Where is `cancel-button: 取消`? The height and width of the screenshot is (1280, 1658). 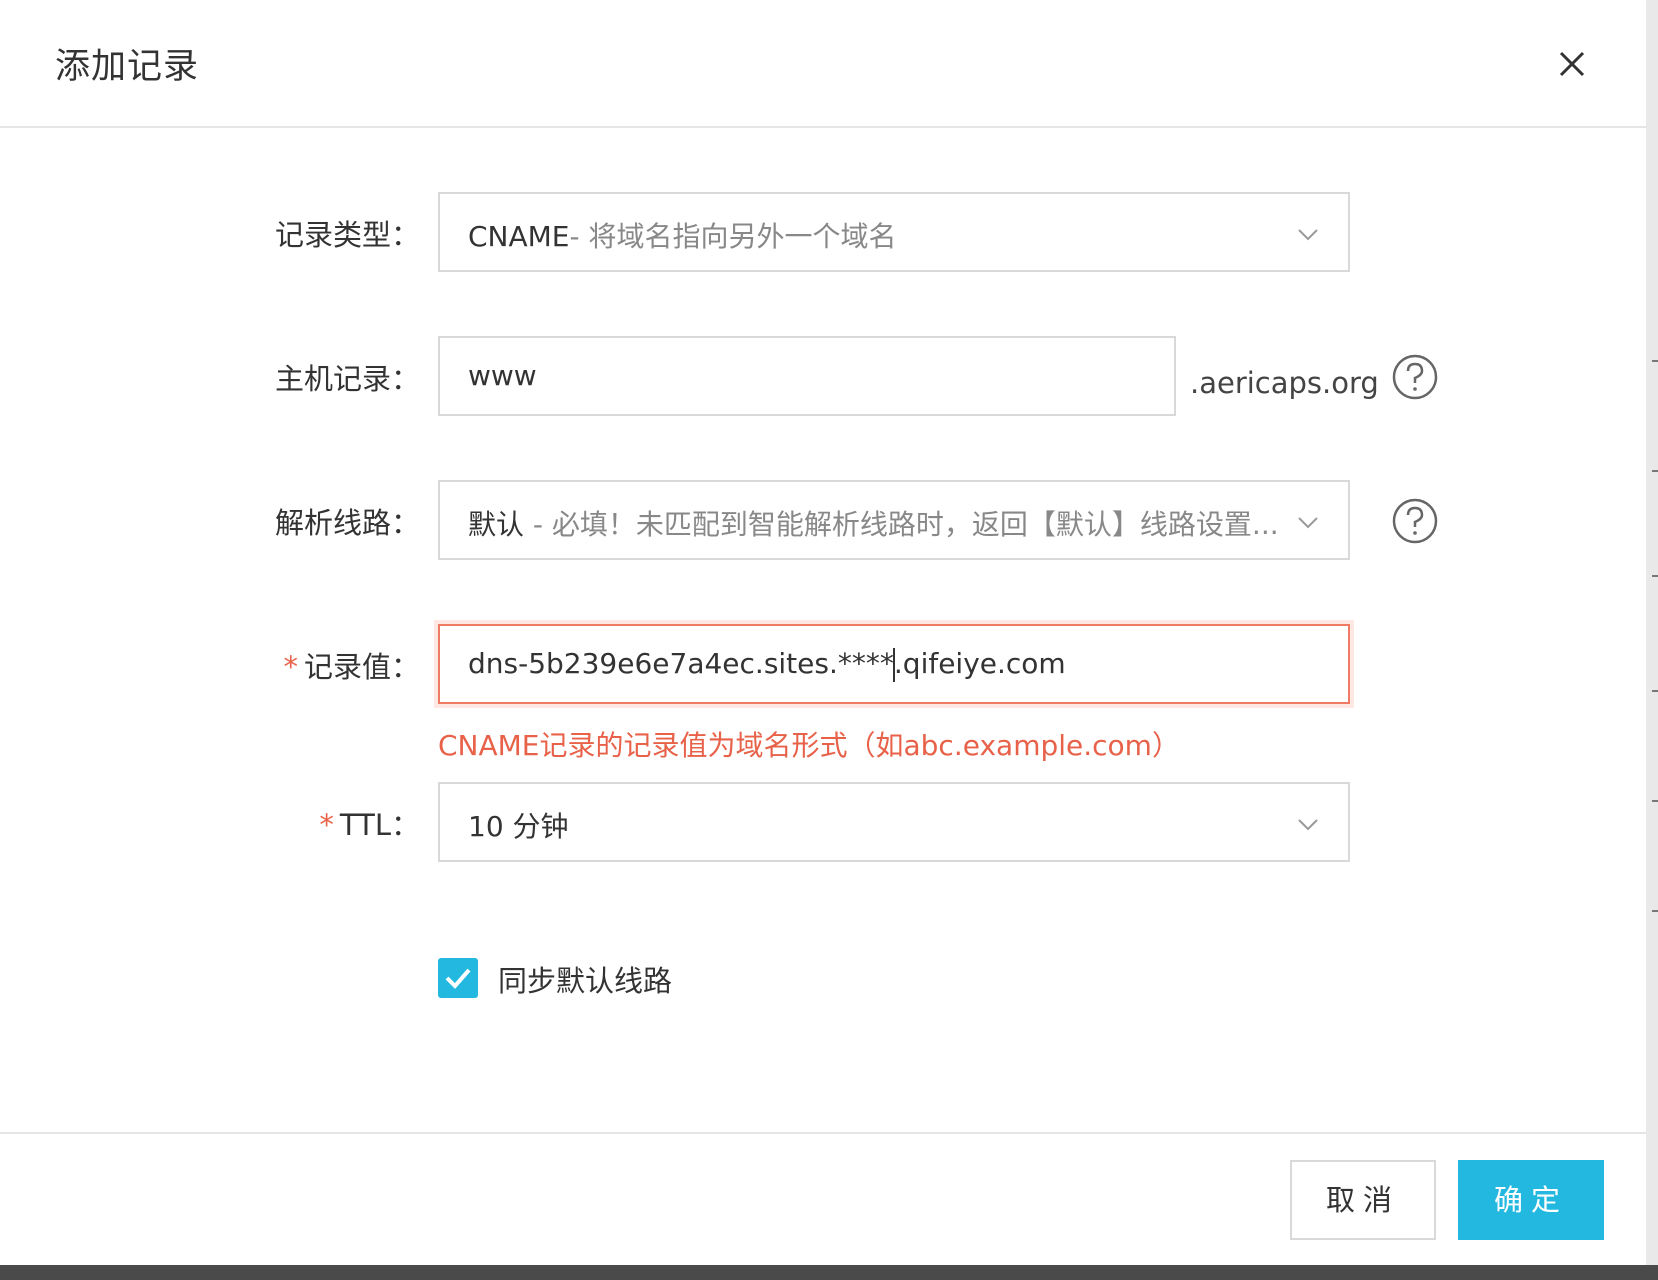
cancel-button: 取消 is located at coordinates (1363, 1200).